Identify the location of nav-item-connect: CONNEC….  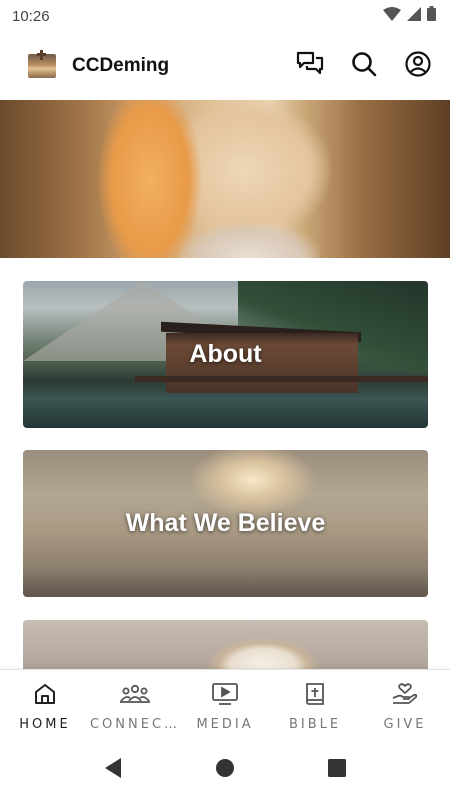
(135, 705).